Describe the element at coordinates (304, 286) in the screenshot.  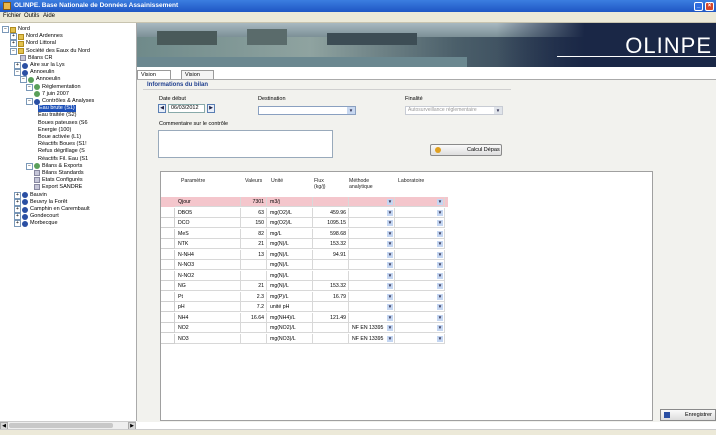
I see `table-row: NG 21 mg(N)/L 153.32 ▼ ▼` at that location.